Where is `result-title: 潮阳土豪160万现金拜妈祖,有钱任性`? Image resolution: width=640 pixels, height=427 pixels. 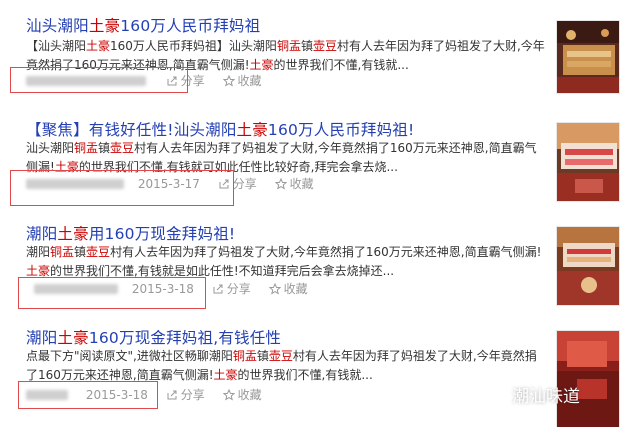 result-title: 潮阳土豪160万现金拜妈祖,有钱任性 is located at coordinates (153, 337).